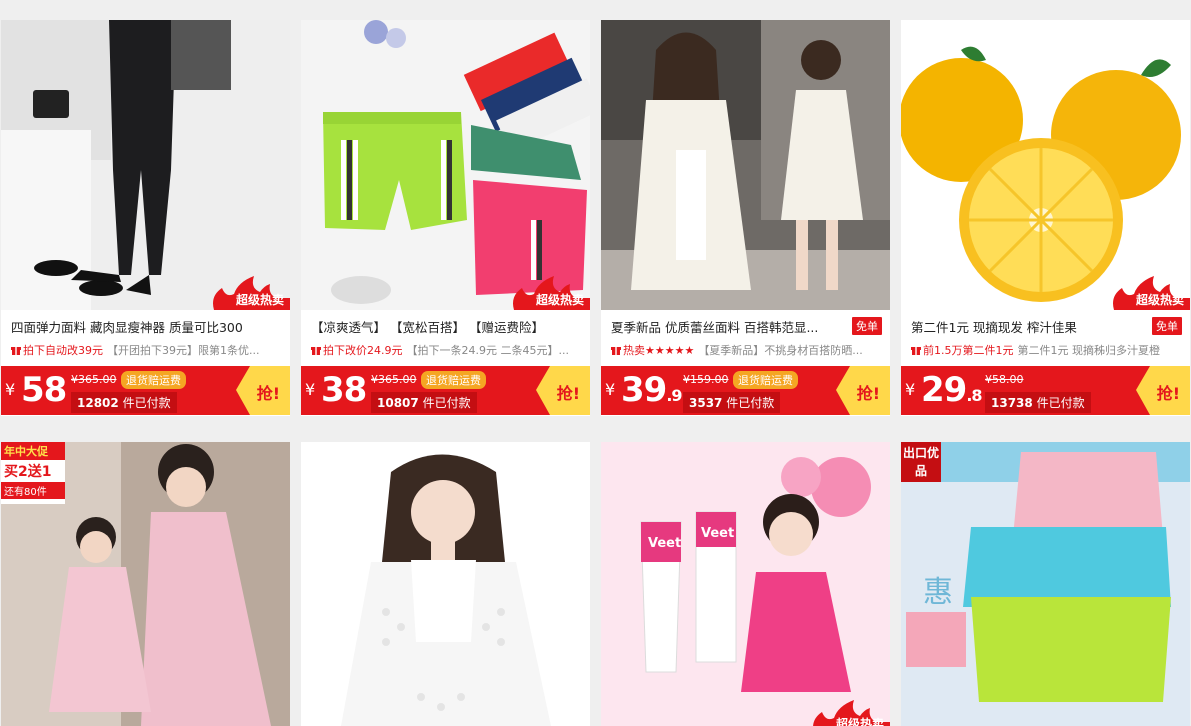 This screenshot has height=726, width=1191. What do you see at coordinates (33, 473) in the screenshot?
I see `promo-sticker: 年中大促 买2送1 还有80件` at bounding box center [33, 473].